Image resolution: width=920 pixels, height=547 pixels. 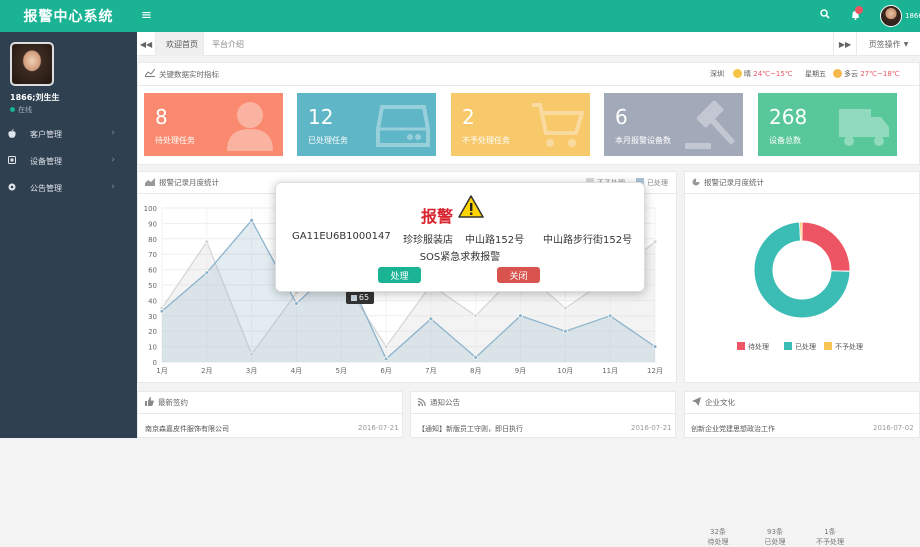 What do you see at coordinates (830, 532) in the screenshot?
I see `stat-value: 1条` at bounding box center [830, 532].